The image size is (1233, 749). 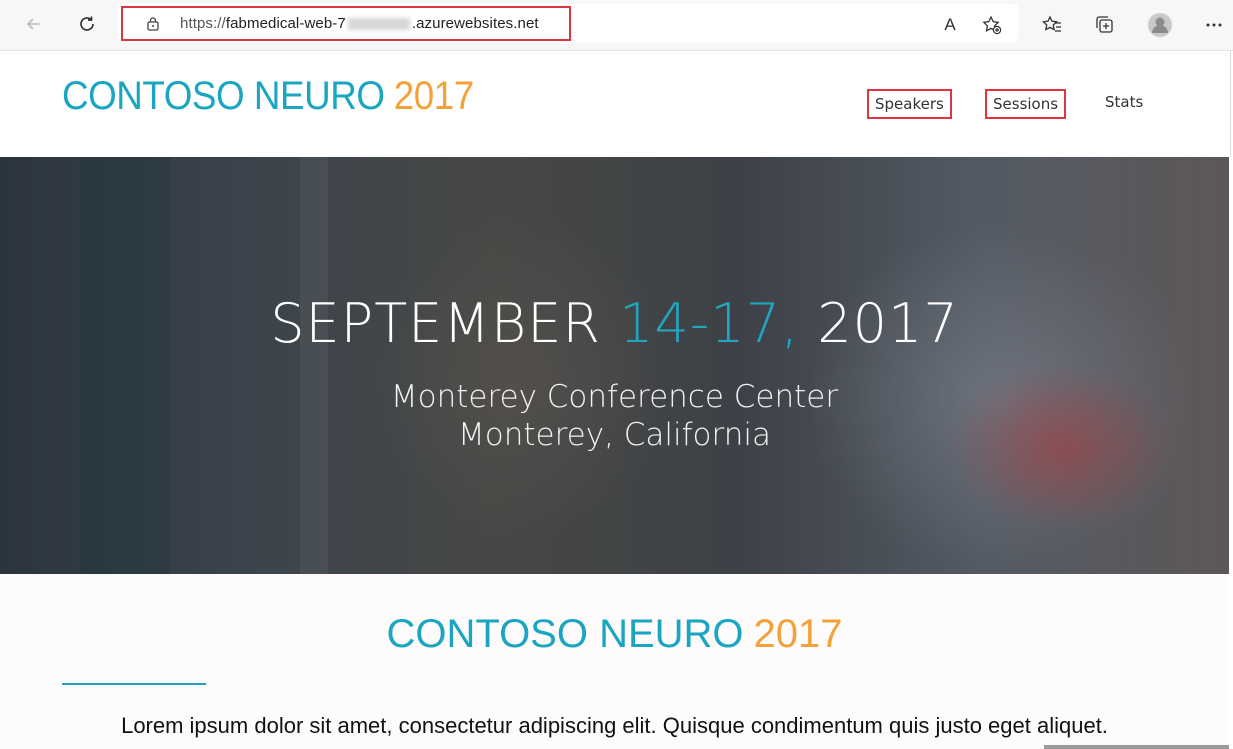 What do you see at coordinates (1136, 747) in the screenshot?
I see `horizontal-scrollbar` at bounding box center [1136, 747].